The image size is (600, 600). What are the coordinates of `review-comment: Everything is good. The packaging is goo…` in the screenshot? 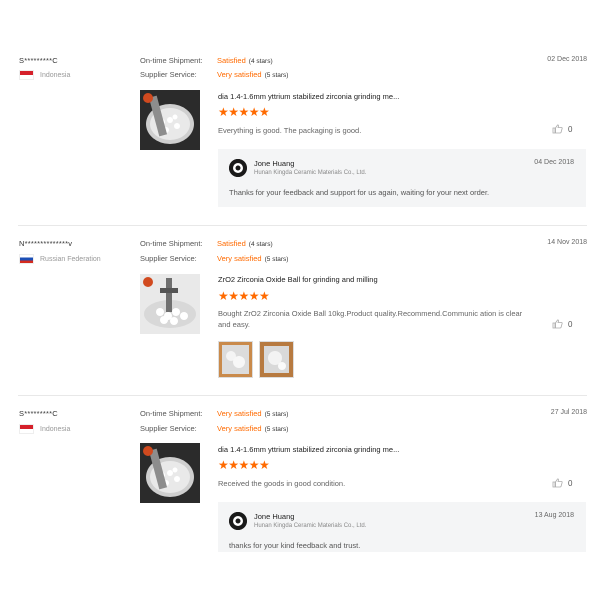 It's located at (290, 130).